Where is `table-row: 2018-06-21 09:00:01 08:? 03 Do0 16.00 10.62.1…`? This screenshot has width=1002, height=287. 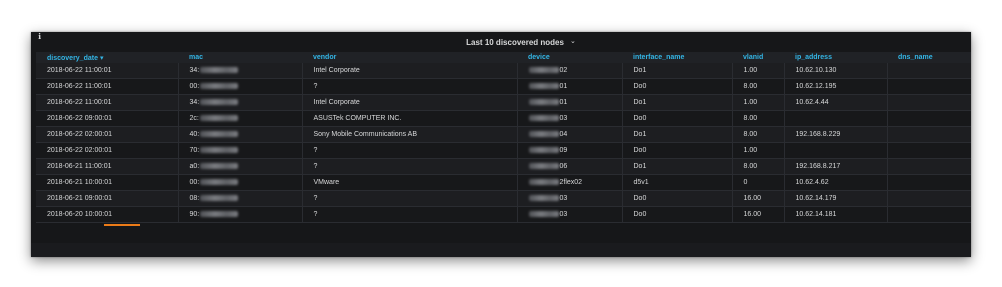 table-row: 2018-06-21 09:00:01 08:? 03 Do0 16.00 10.62.1… is located at coordinates (503, 198).